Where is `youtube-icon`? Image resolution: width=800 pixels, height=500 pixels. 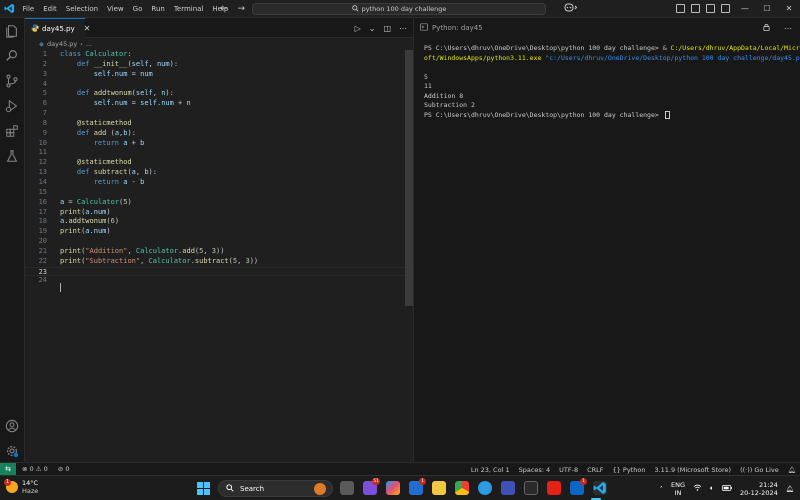 youtube-icon is located at coordinates (554, 488).